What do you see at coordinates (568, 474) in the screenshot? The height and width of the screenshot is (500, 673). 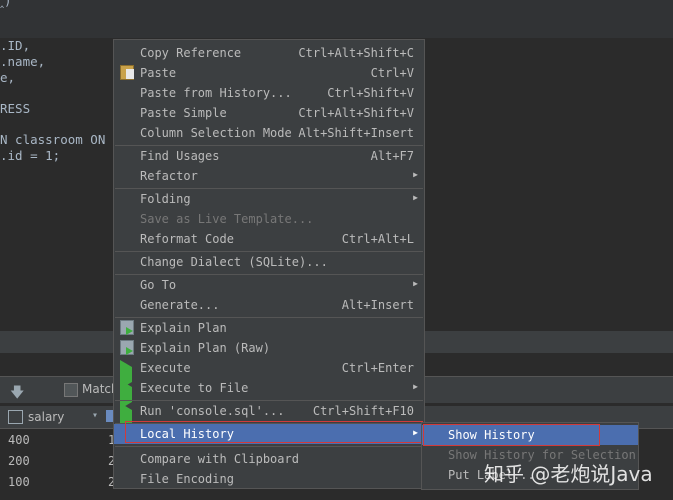 I see `watermark: 知乎 @老炮说Java` at bounding box center [568, 474].